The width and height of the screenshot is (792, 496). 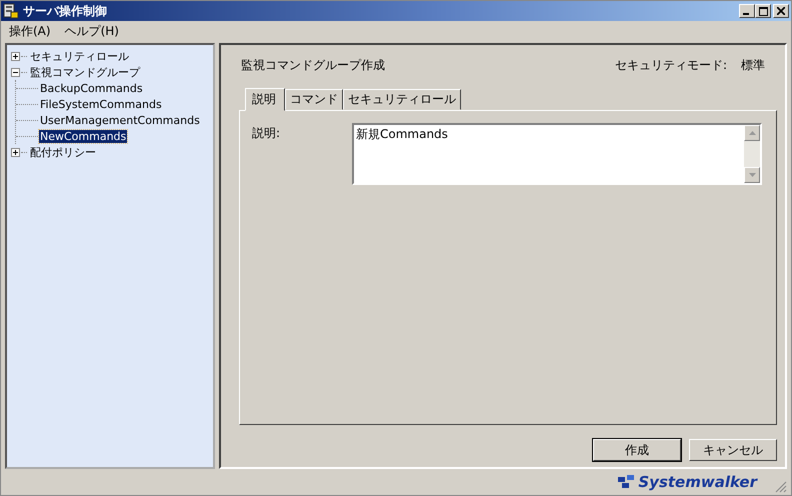 What do you see at coordinates (670, 65) in the screenshot?
I see `security-mode-label: セキュリティモード:` at bounding box center [670, 65].